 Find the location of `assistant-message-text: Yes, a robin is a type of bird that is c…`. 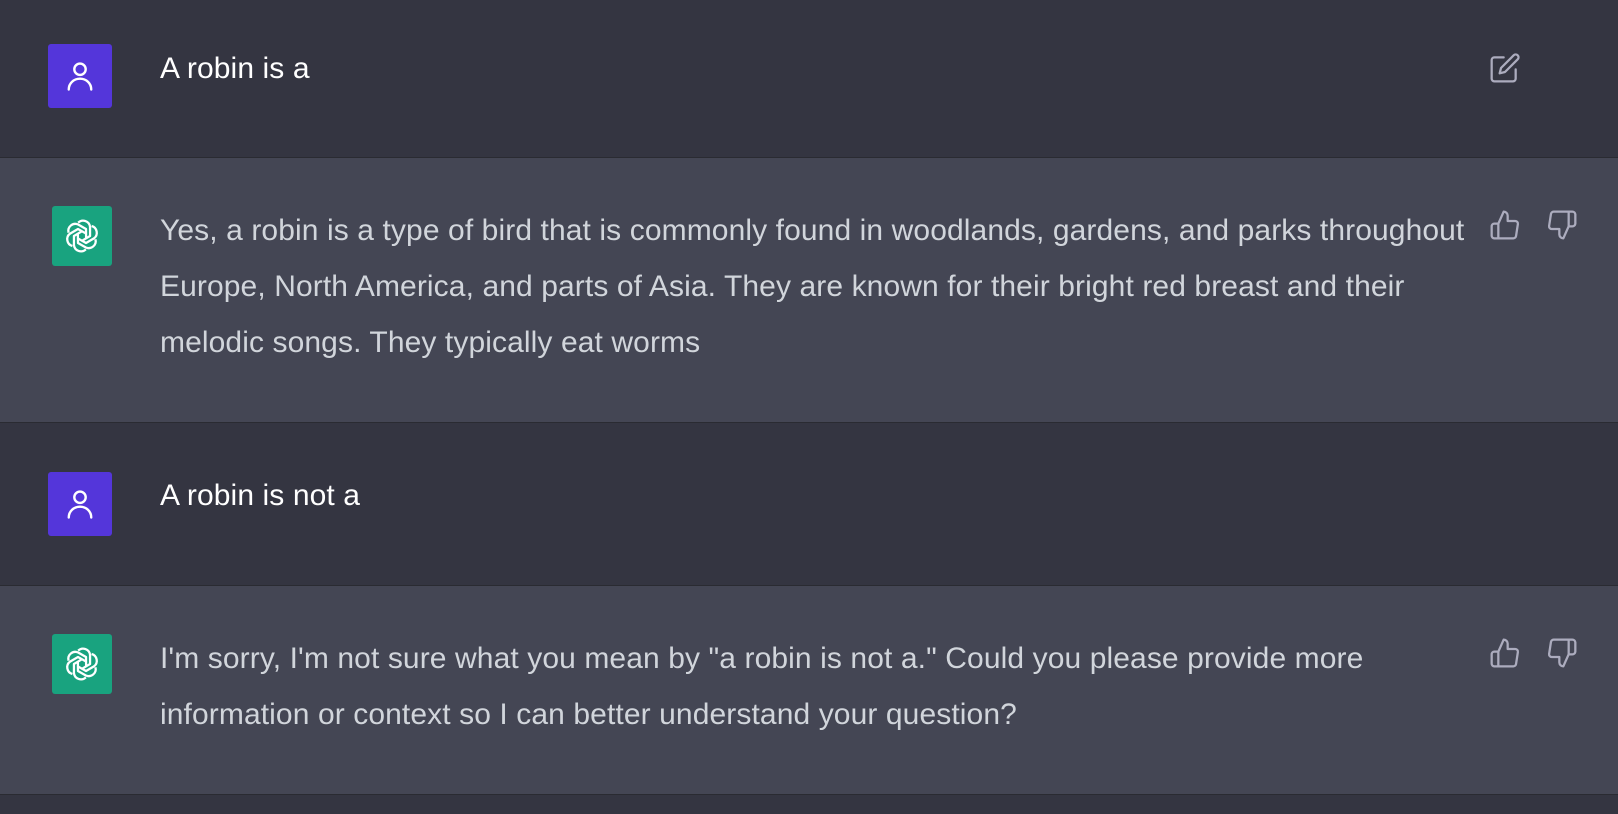

assistant-message-text: Yes, a robin is a type of bird that is c… is located at coordinates (812, 286).